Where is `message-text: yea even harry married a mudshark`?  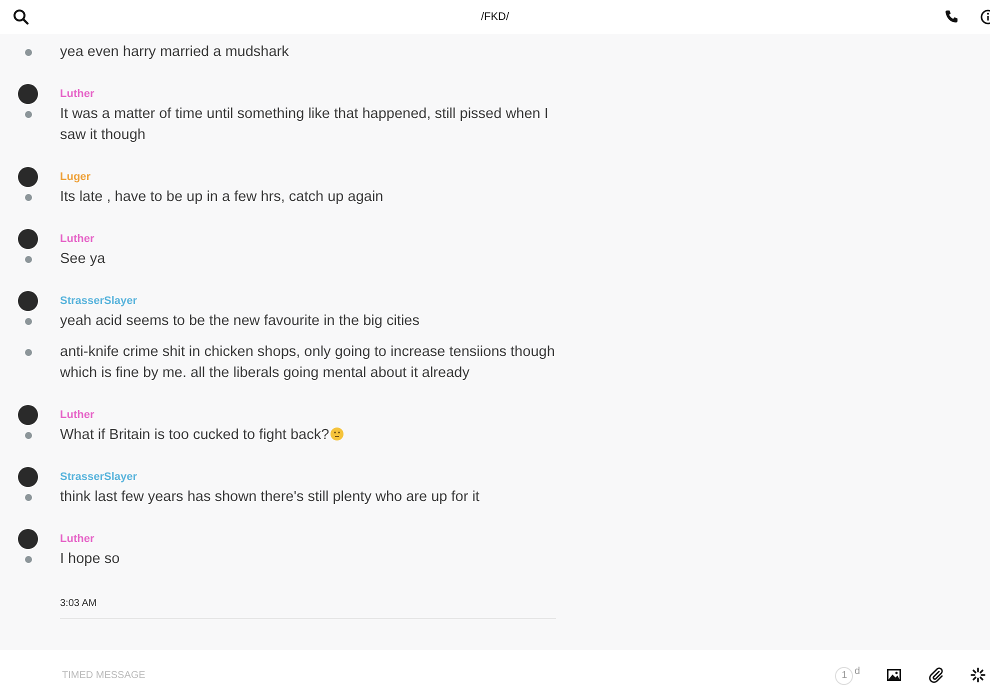 message-text: yea even harry married a mudshark is located at coordinates (174, 52).